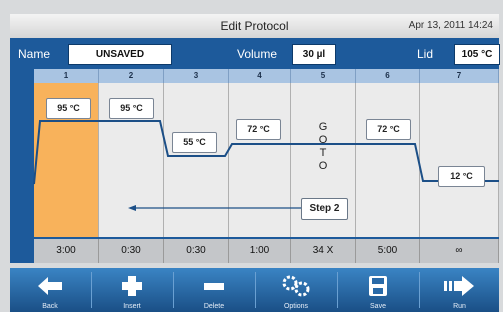 The image size is (503, 312). What do you see at coordinates (296, 286) in the screenshot?
I see `gears-icon` at bounding box center [296, 286].